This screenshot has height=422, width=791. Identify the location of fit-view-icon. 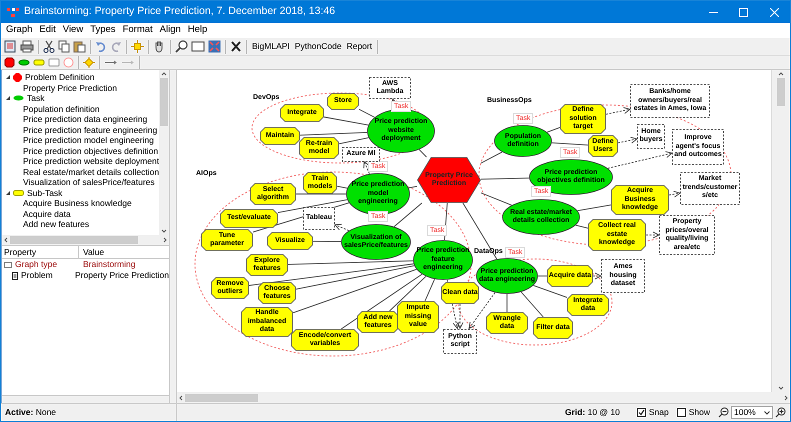
(214, 46).